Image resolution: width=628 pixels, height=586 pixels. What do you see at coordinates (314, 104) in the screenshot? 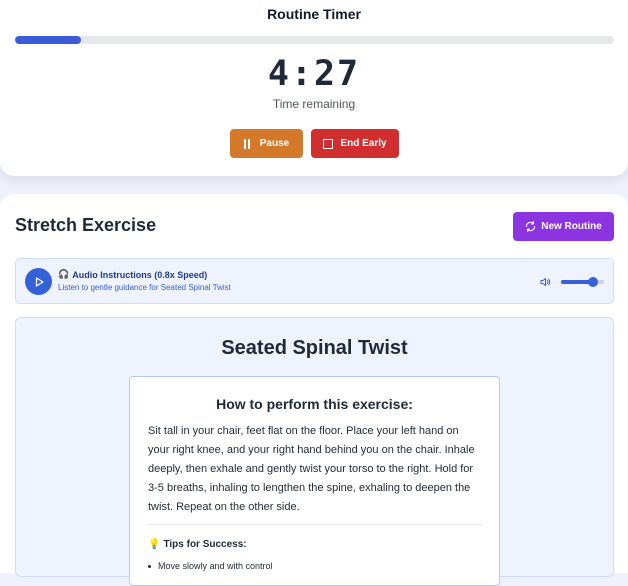
I see `time-remaining-label: Time remaining` at bounding box center [314, 104].